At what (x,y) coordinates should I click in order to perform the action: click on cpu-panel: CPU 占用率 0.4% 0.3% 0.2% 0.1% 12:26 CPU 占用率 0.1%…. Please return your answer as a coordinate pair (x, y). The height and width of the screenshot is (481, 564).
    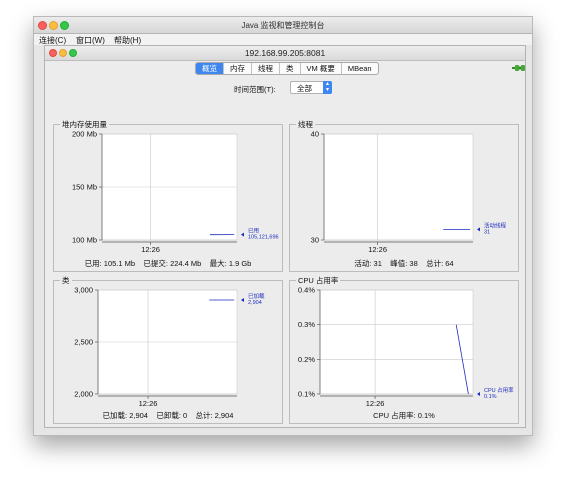
    Looking at the image, I should click on (404, 349).